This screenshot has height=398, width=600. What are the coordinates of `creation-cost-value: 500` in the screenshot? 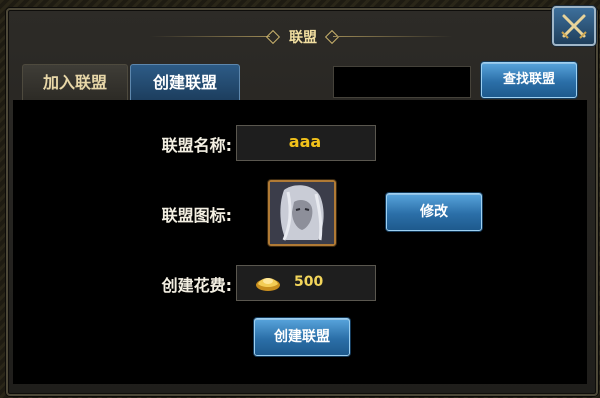 It's located at (309, 282).